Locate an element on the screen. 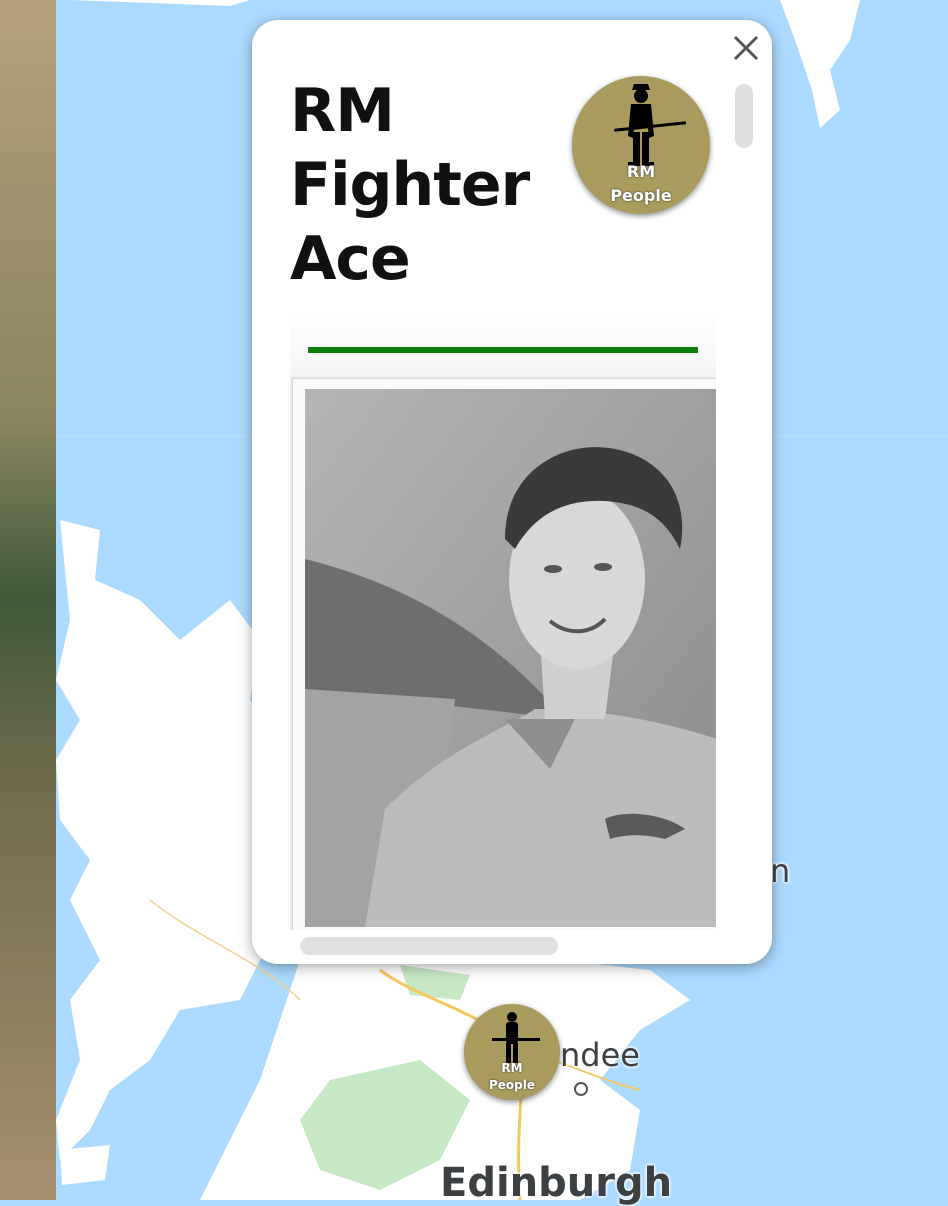 The width and height of the screenshot is (948, 1206). land-top-right is located at coordinates (820, 64).